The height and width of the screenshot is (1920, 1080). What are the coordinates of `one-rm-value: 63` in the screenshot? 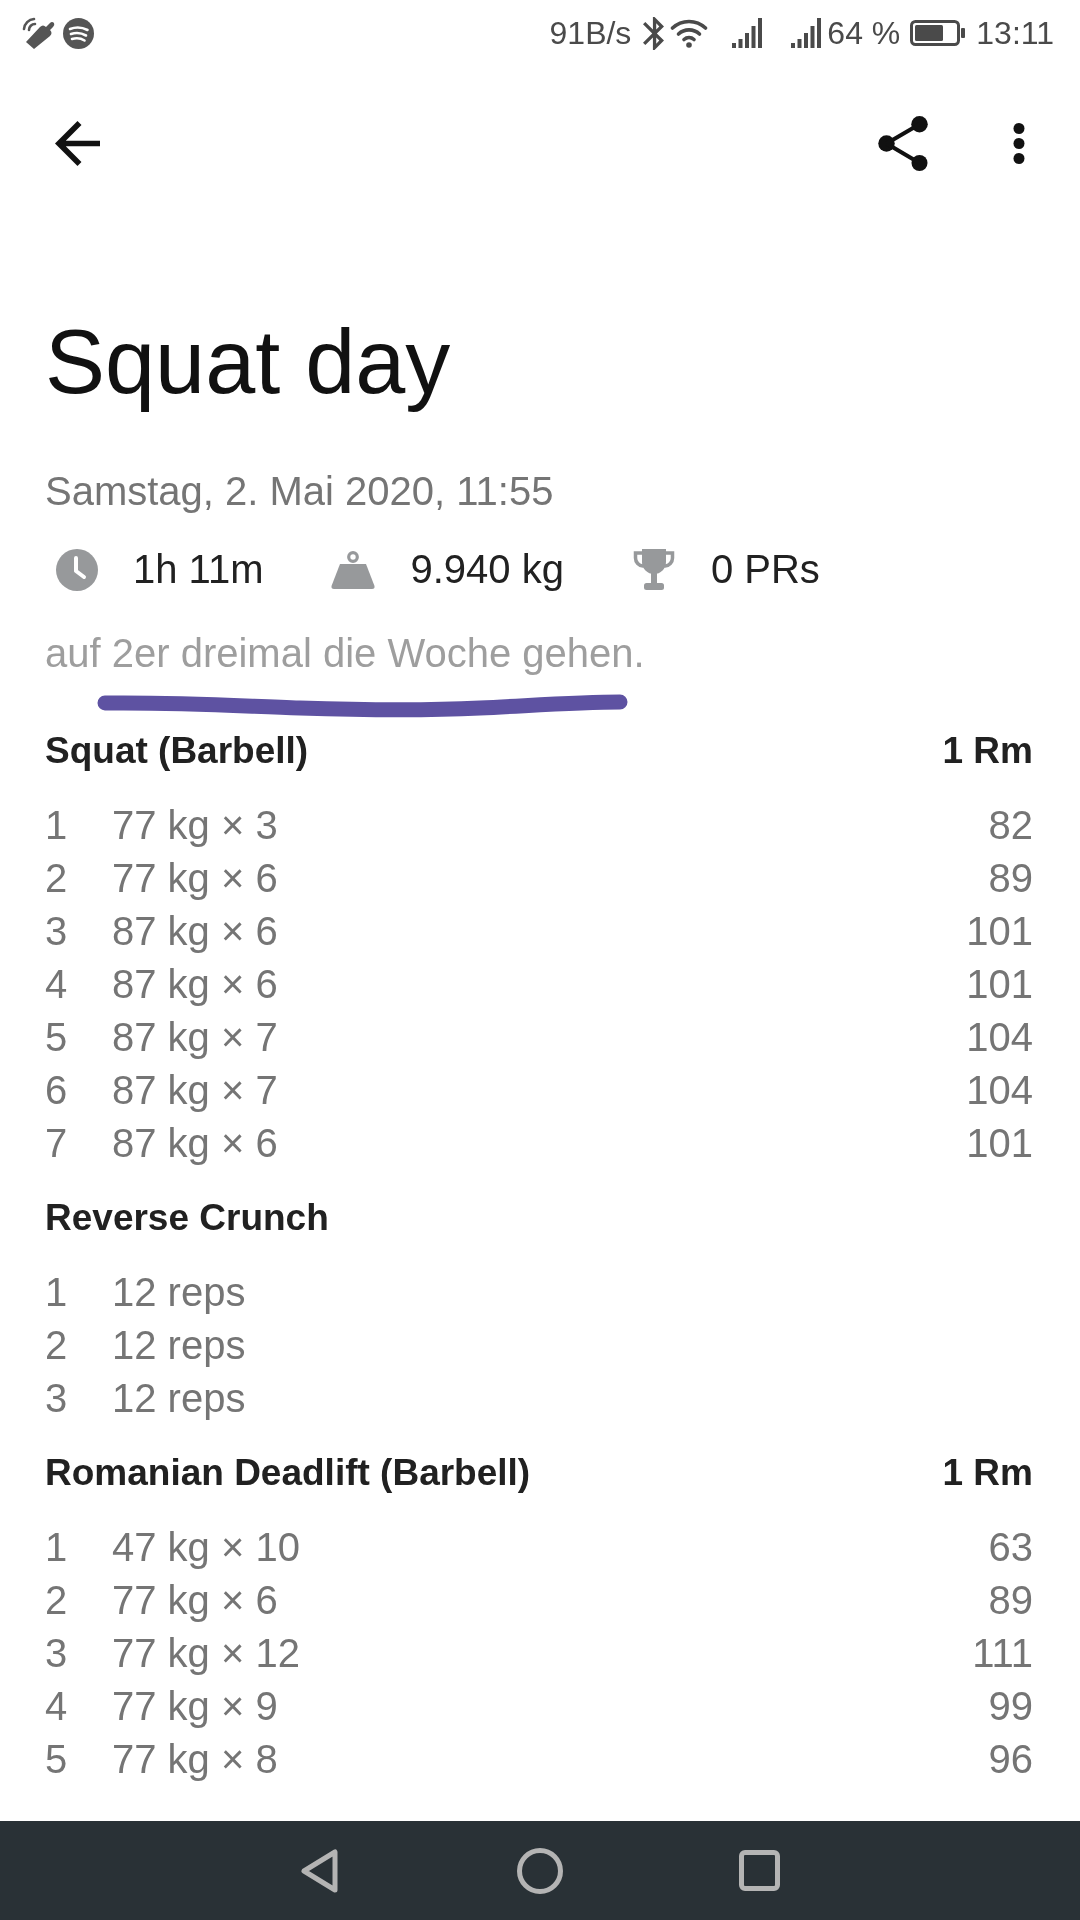 It's located at (1010, 1547).